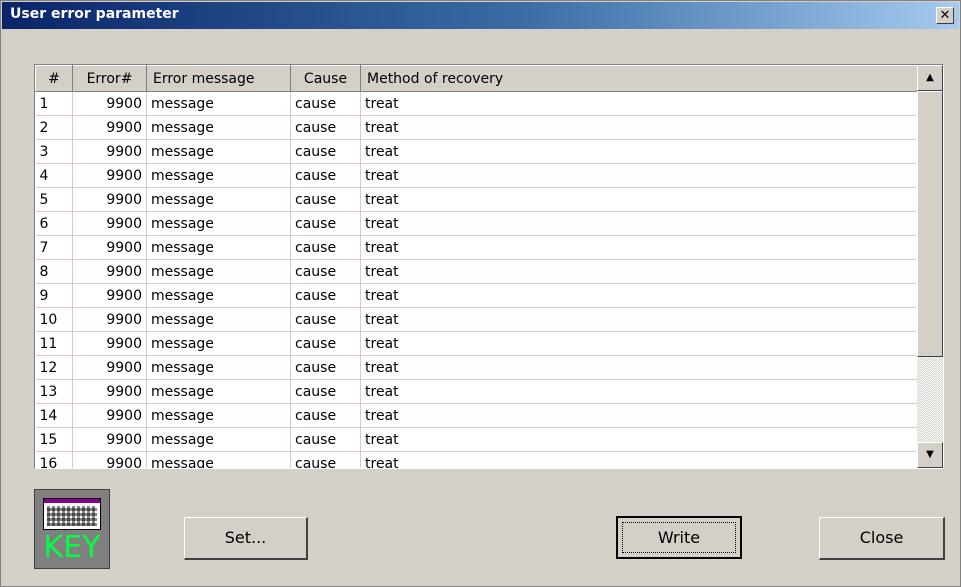  I want to click on table-row: 12 9900 message cause treat, so click(476, 367).